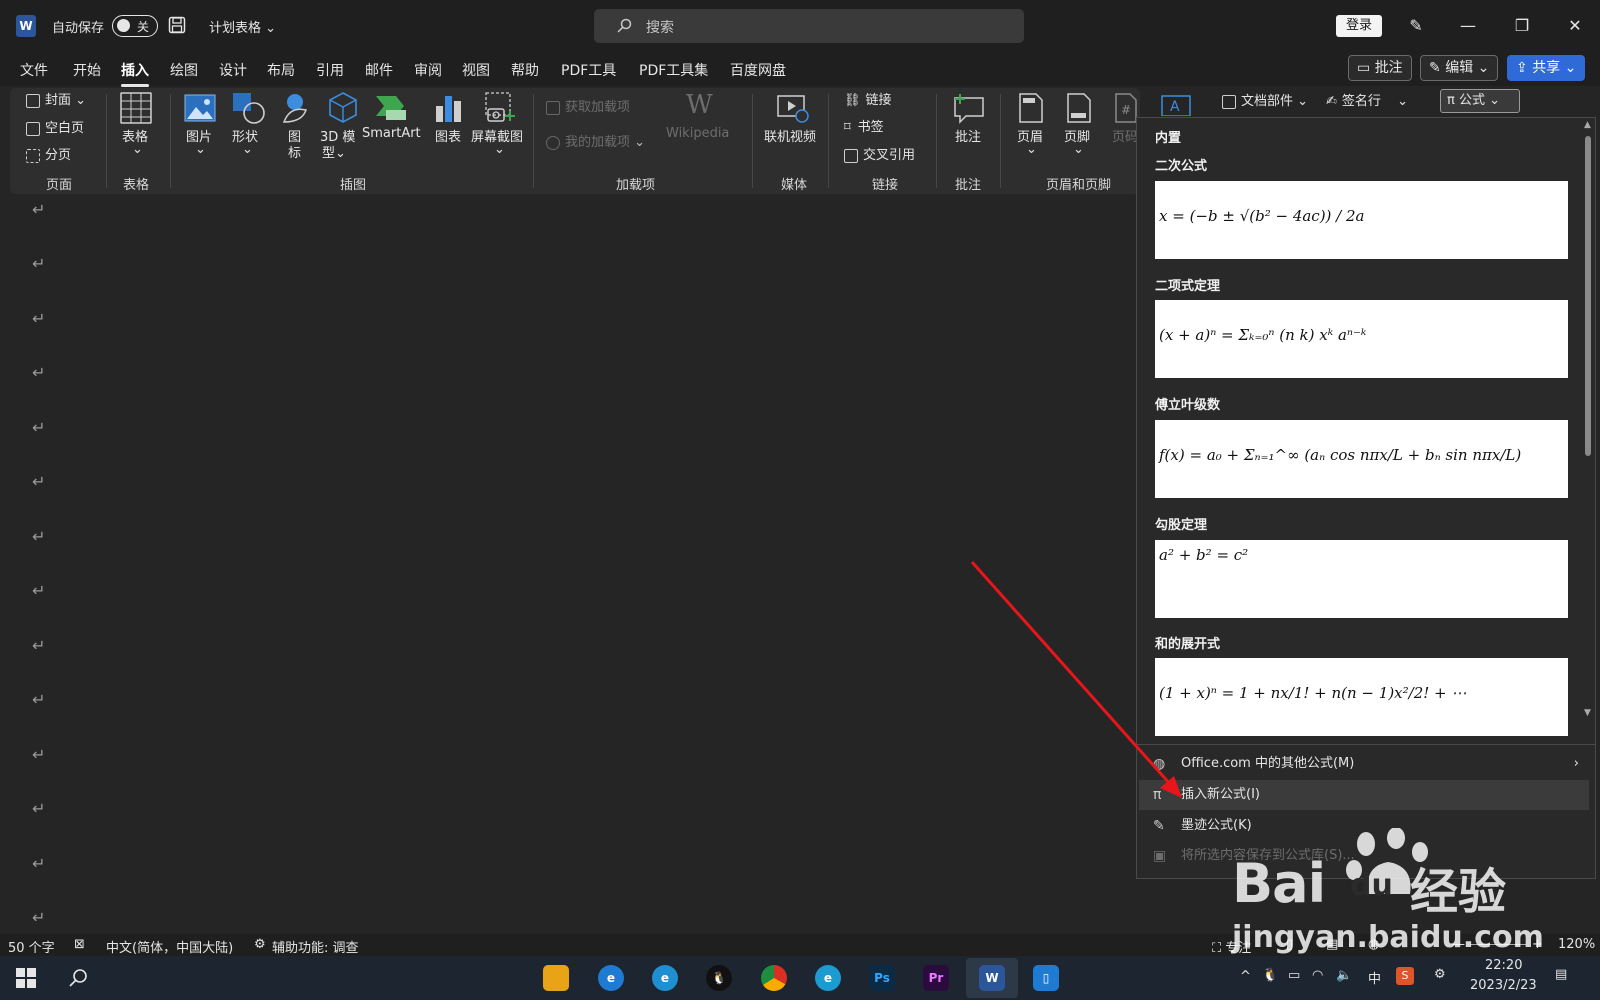 This screenshot has width=1600, height=1000. What do you see at coordinates (1317, 975) in the screenshot?
I see `wifi-icon: ◠` at bounding box center [1317, 975].